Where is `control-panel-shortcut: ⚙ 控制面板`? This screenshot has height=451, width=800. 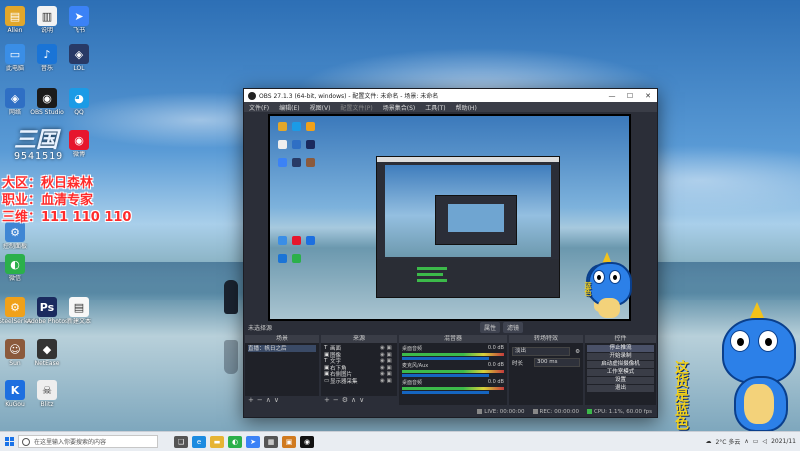
control-panel-shortcut: ⚙ 控制面板 is located at coordinates (17, 236).